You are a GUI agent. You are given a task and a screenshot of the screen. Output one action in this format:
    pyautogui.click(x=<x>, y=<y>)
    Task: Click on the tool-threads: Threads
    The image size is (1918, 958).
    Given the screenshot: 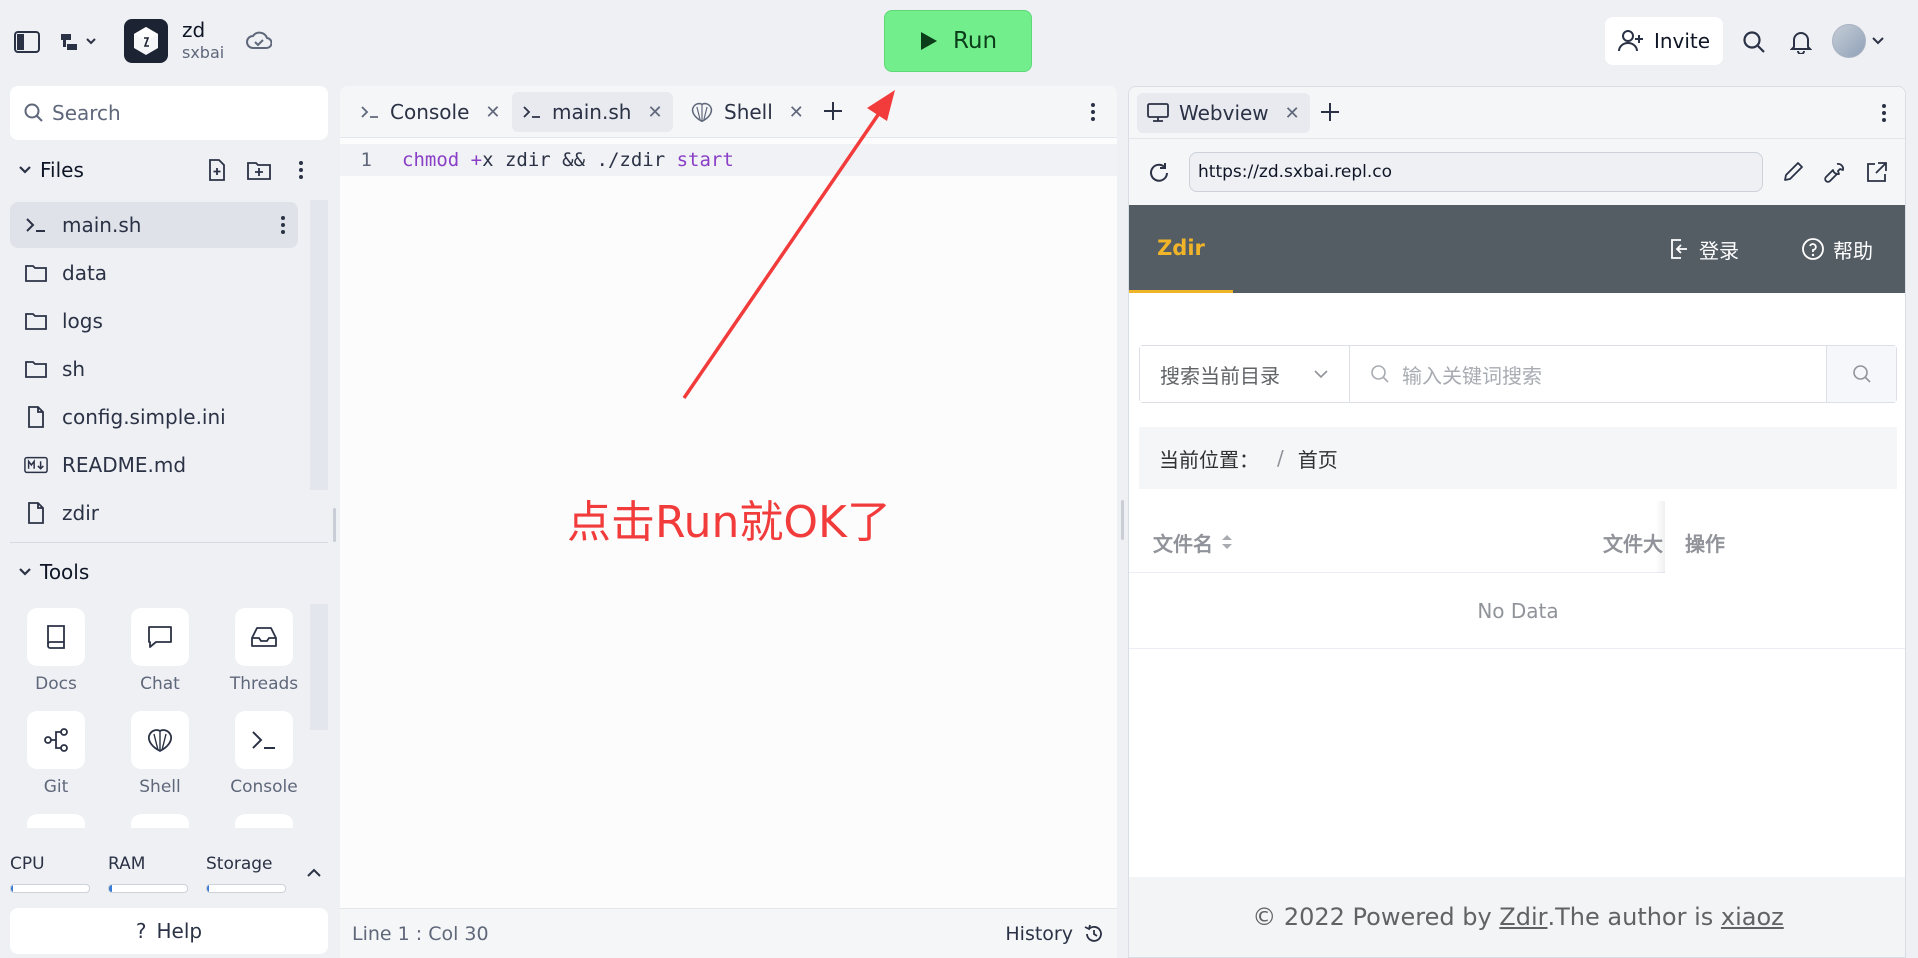 What is the action you would take?
    pyautogui.click(x=264, y=651)
    